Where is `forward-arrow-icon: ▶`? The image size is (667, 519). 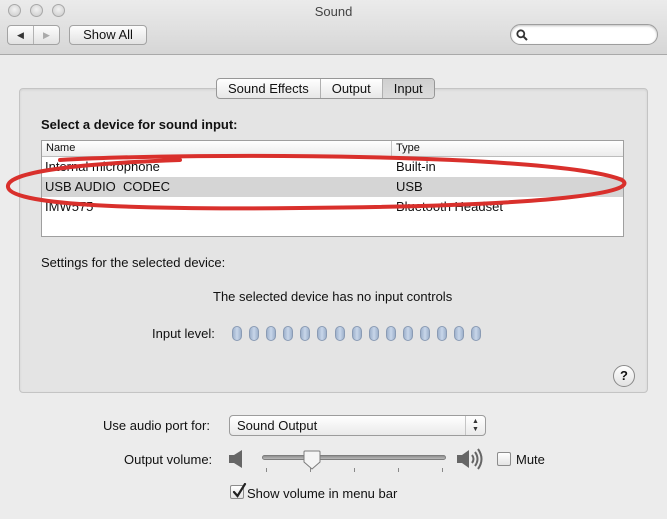
forward-arrow-icon: ▶ is located at coordinates (46, 34).